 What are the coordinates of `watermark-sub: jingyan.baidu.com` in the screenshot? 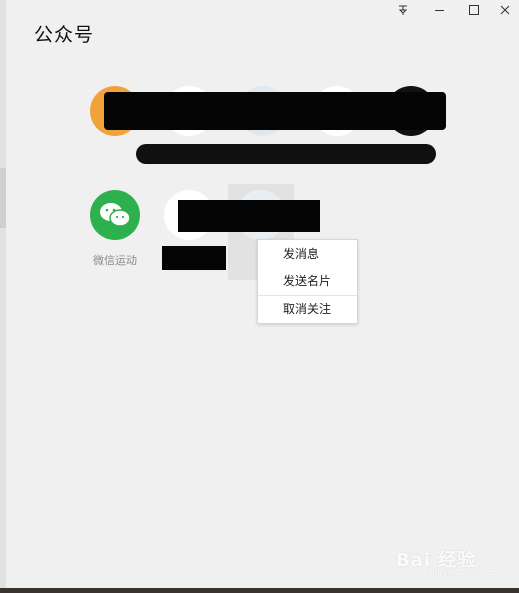 It's located at (465, 572).